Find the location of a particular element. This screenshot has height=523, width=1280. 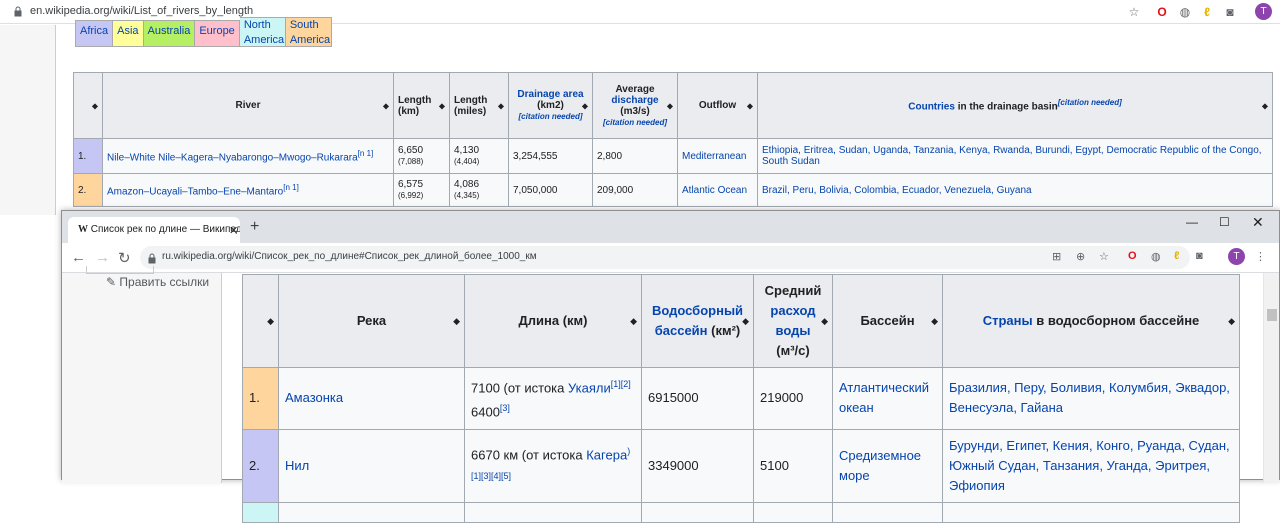

river-header: Река ◆ is located at coordinates (371, 321).